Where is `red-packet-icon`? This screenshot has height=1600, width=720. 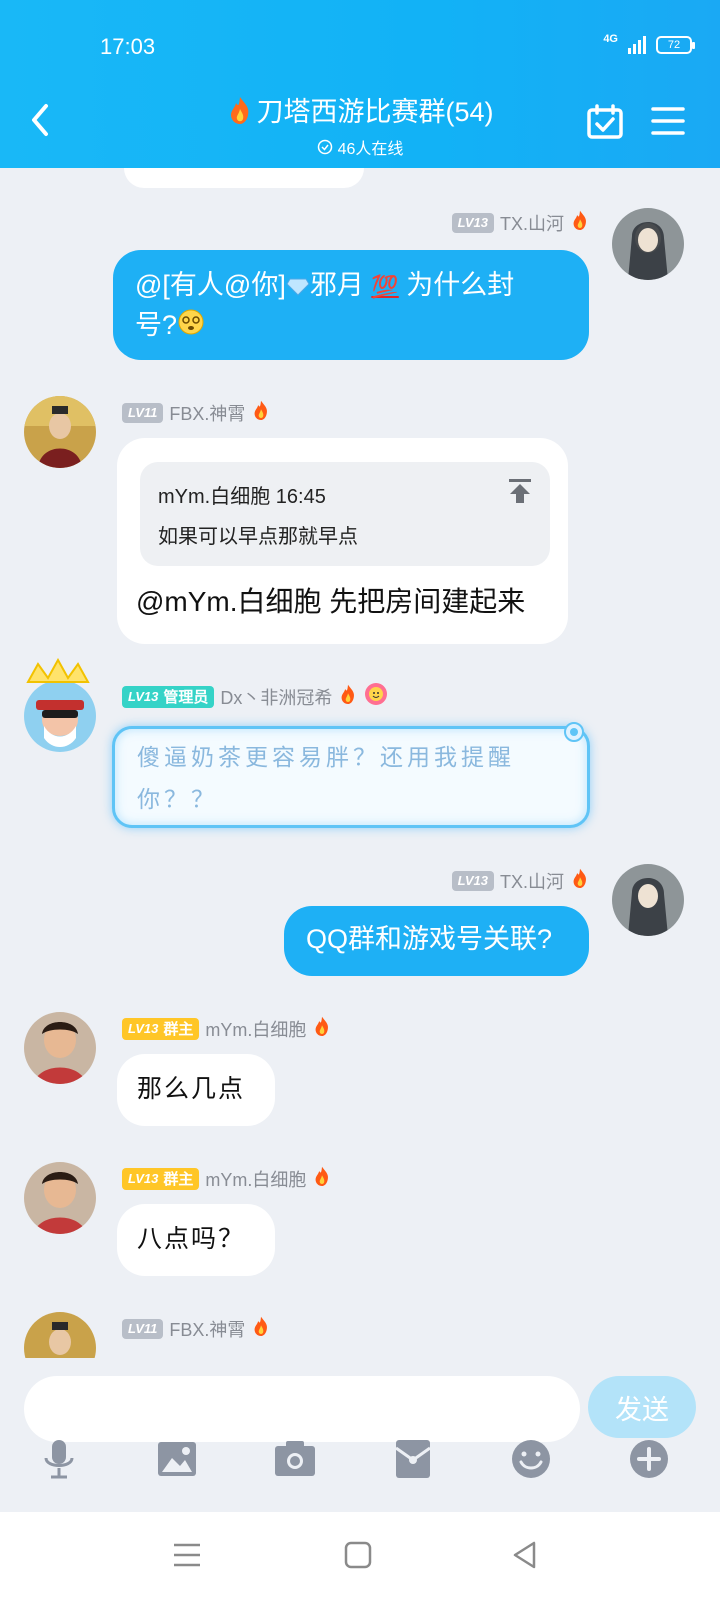 red-packet-icon is located at coordinates (413, 1459).